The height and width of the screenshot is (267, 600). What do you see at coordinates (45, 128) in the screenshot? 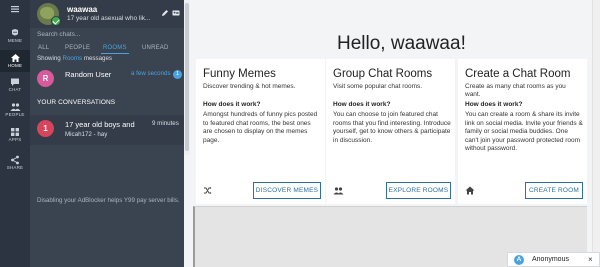
I see `conversation-avatar: 1` at bounding box center [45, 128].